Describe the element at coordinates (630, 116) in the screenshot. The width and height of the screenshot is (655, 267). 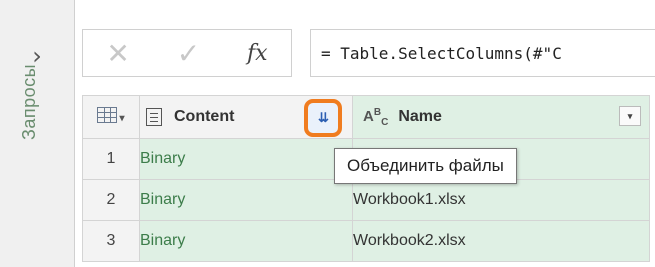
I see `filter-dropdown-button: ▾` at that location.